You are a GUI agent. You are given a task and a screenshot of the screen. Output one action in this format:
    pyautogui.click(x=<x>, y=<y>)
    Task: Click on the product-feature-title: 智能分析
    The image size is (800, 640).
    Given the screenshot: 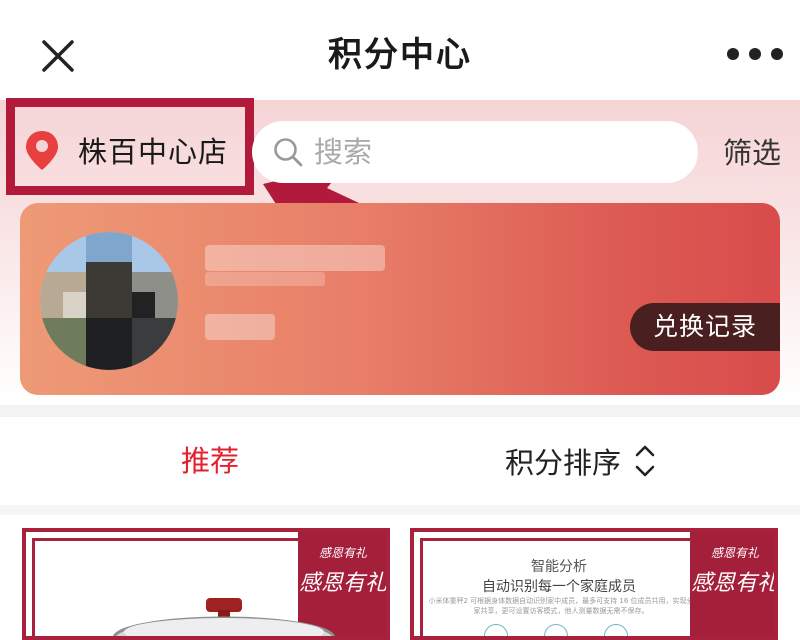 What is the action you would take?
    pyautogui.click(x=559, y=567)
    